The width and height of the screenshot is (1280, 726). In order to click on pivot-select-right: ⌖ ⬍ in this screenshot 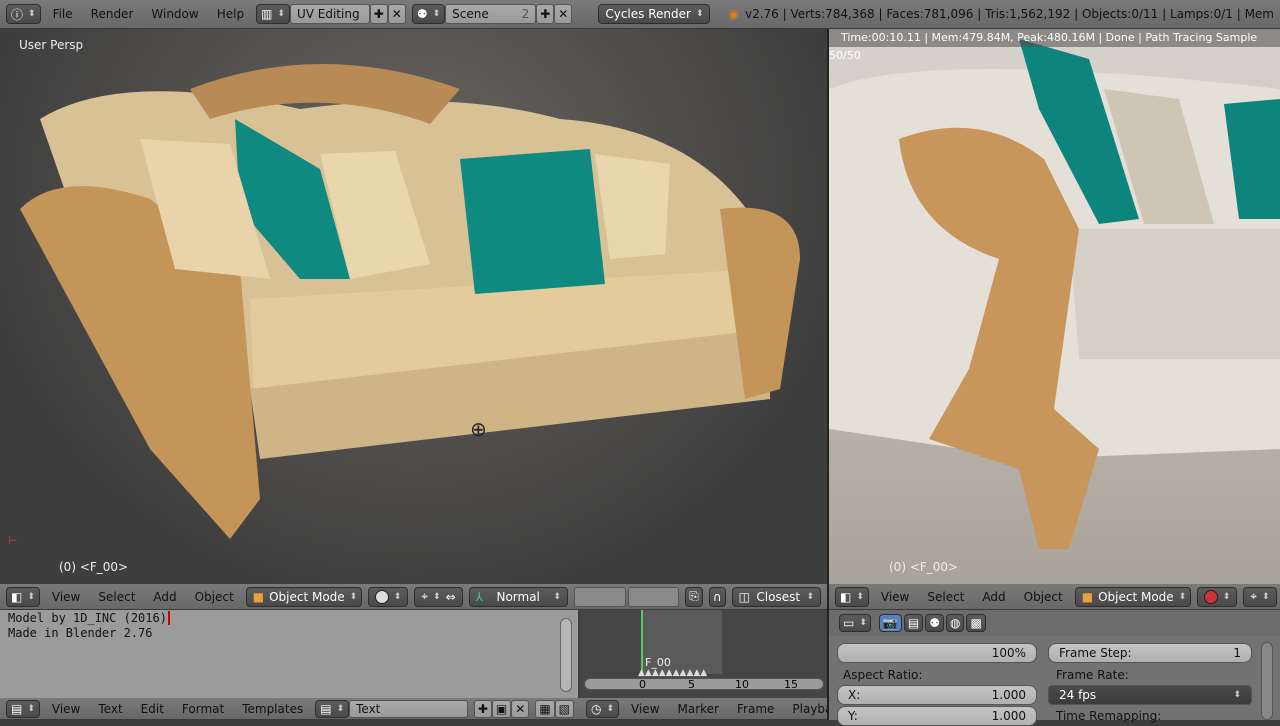, I will do `click(1260, 596)`.